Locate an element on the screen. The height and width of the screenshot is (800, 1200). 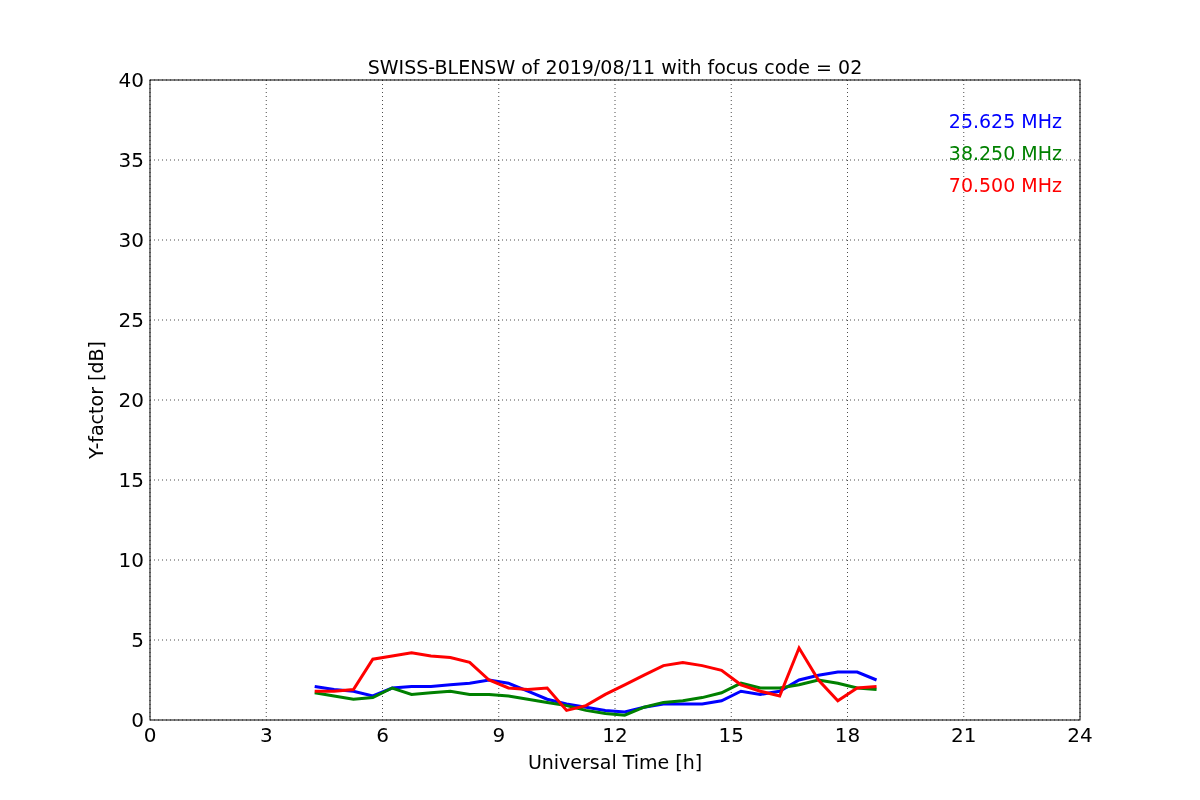
y-tick-label: 20 is located at coordinates (131, 400).